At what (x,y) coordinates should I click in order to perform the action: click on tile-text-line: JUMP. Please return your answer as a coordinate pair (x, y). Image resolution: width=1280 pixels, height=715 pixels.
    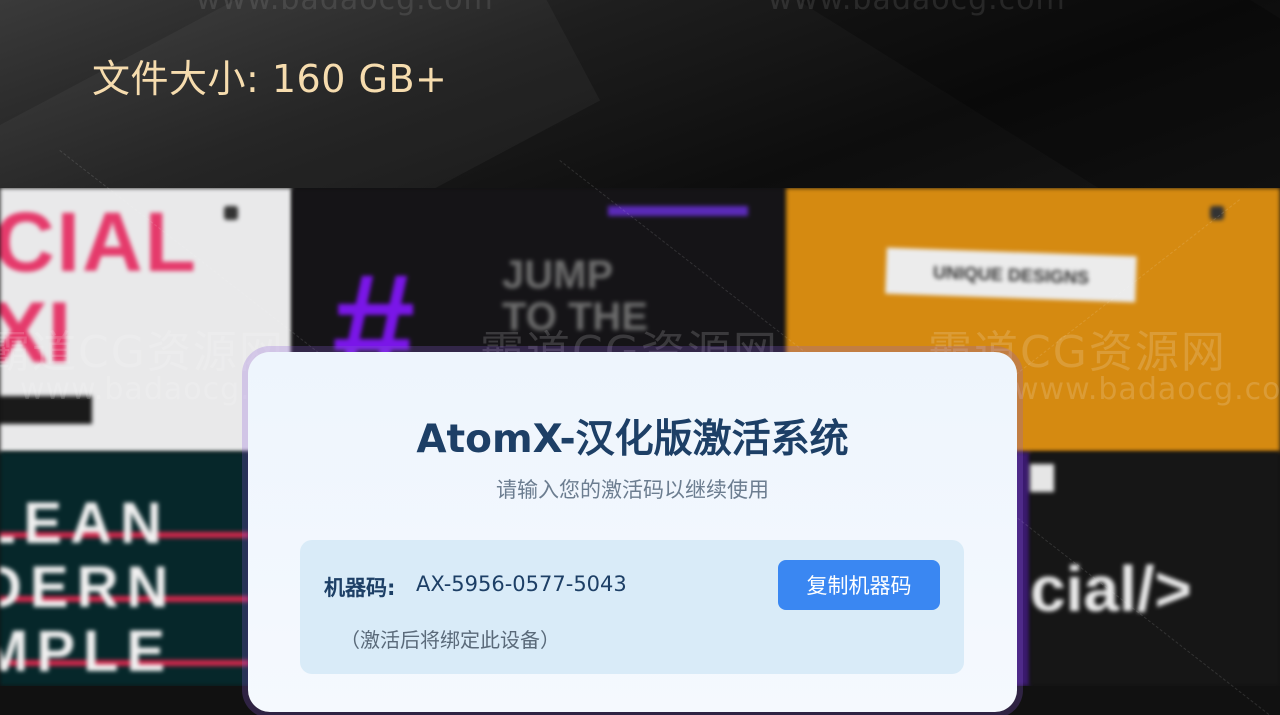
    Looking at the image, I should click on (558, 275).